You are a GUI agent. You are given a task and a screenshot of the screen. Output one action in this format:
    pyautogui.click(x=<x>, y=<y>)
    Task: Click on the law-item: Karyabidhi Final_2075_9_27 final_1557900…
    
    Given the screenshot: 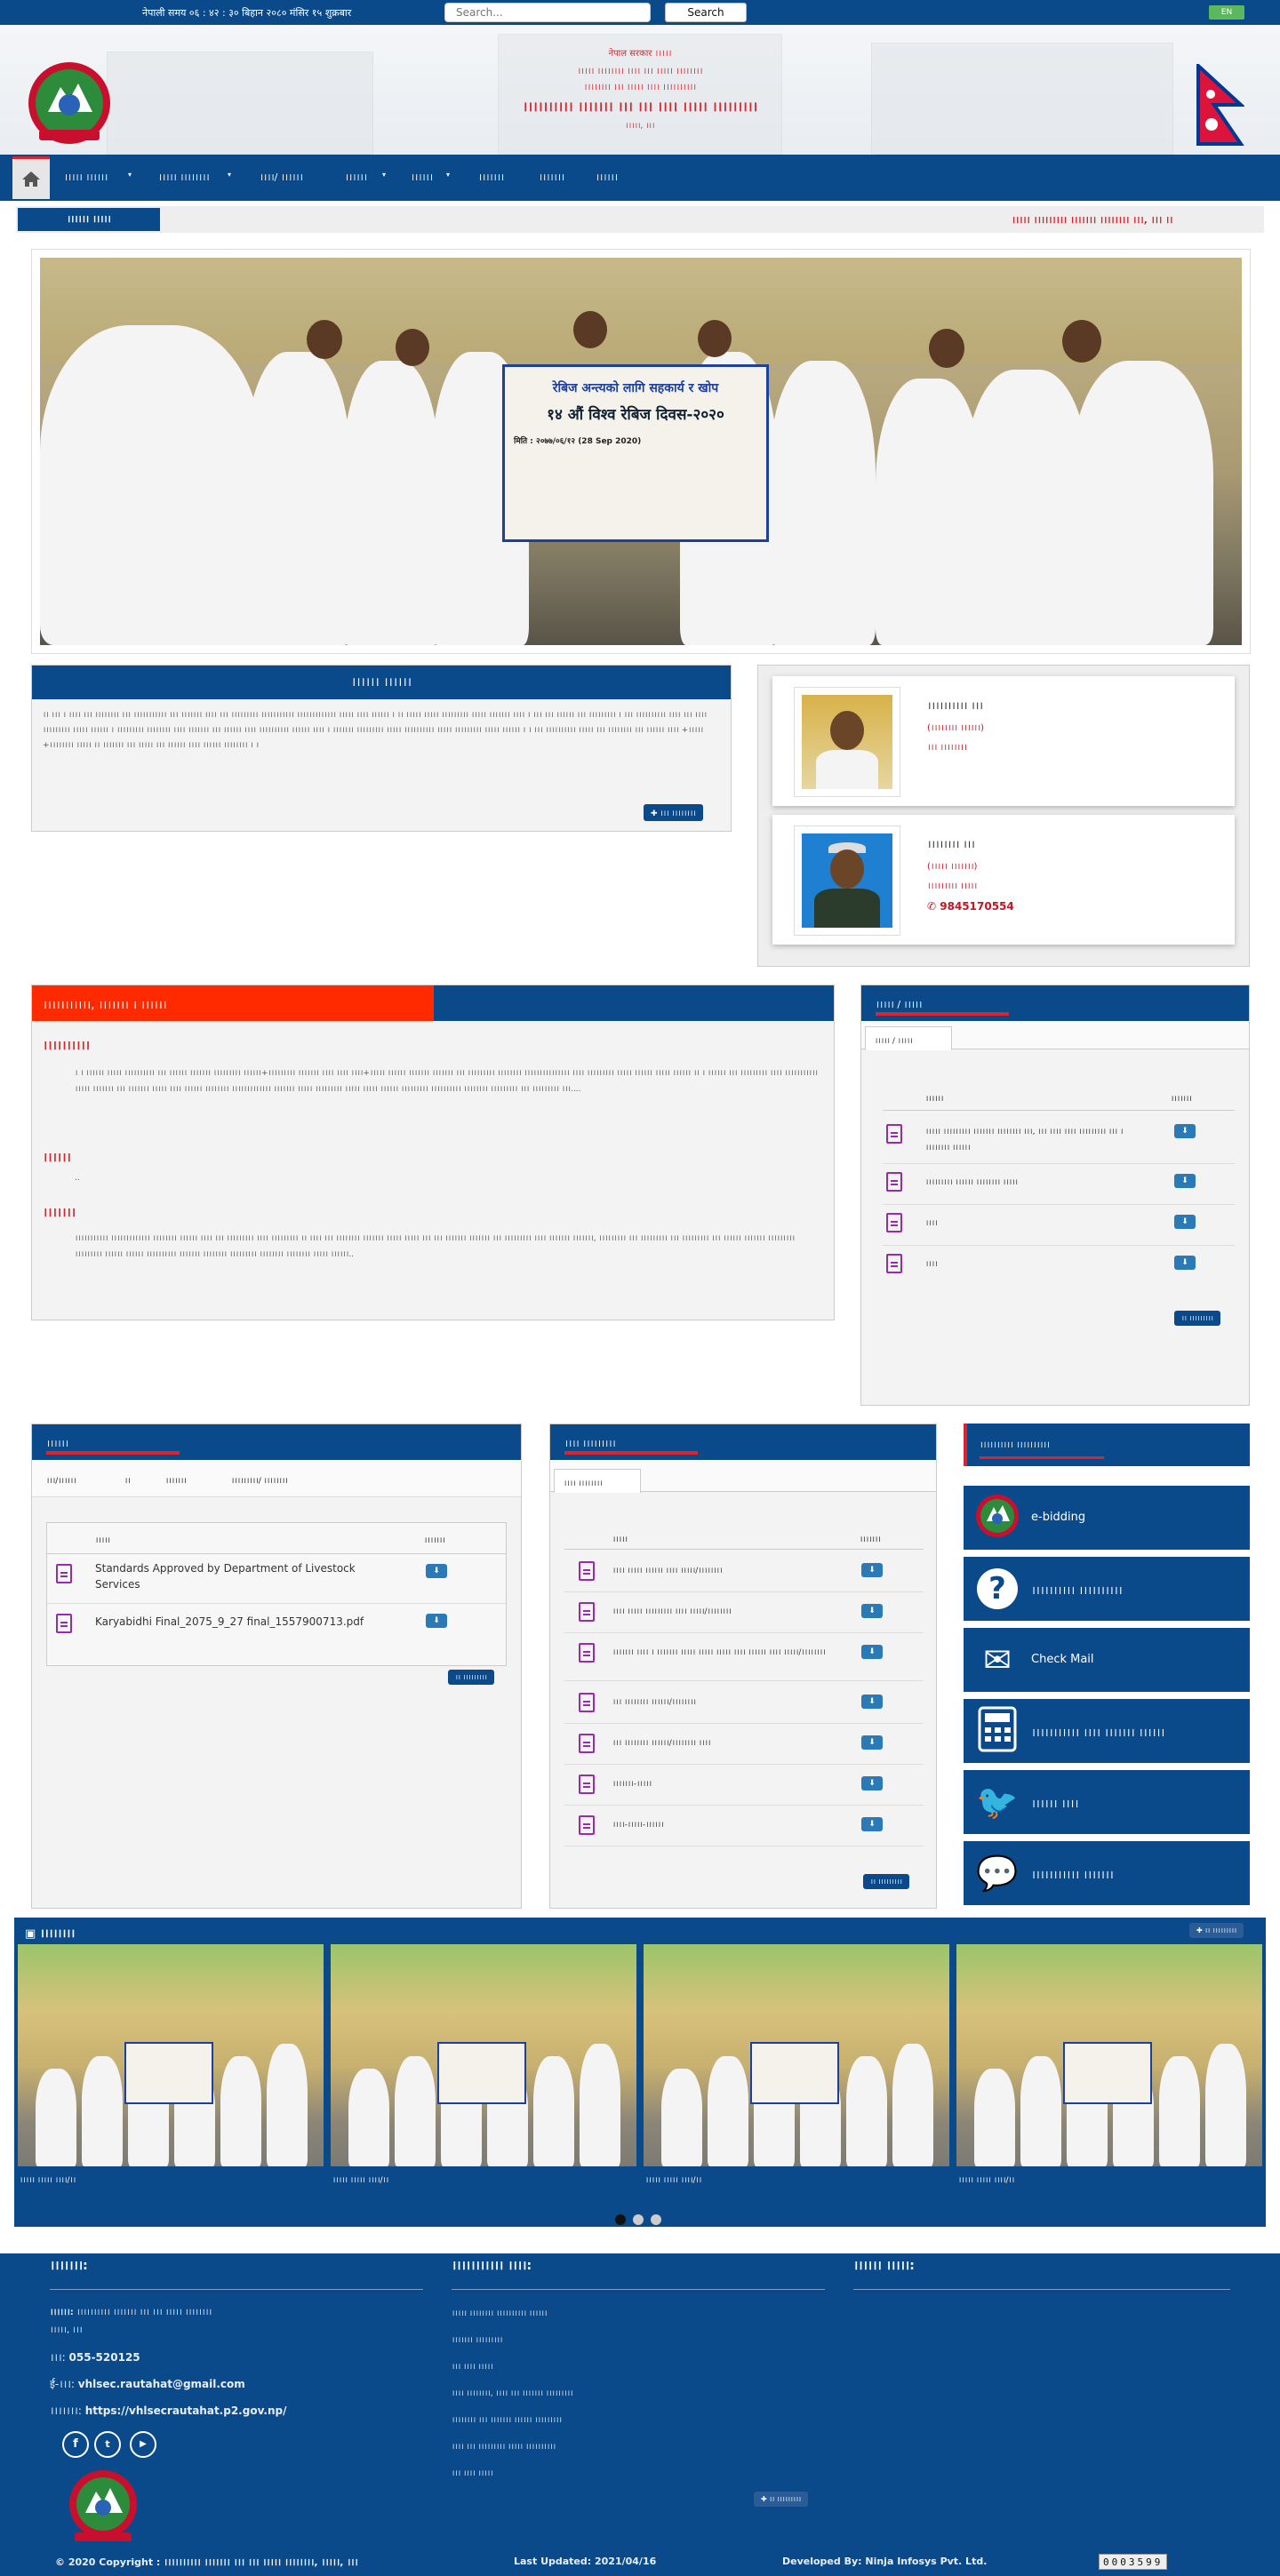 What is the action you would take?
    pyautogui.click(x=229, y=1621)
    